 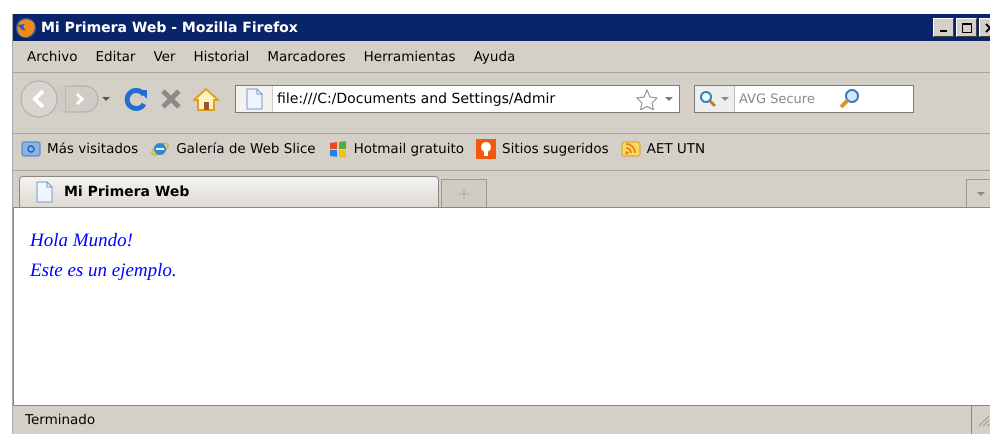 What do you see at coordinates (542, 149) in the screenshot?
I see `bookmark-link: Sitios sugeridos` at bounding box center [542, 149].